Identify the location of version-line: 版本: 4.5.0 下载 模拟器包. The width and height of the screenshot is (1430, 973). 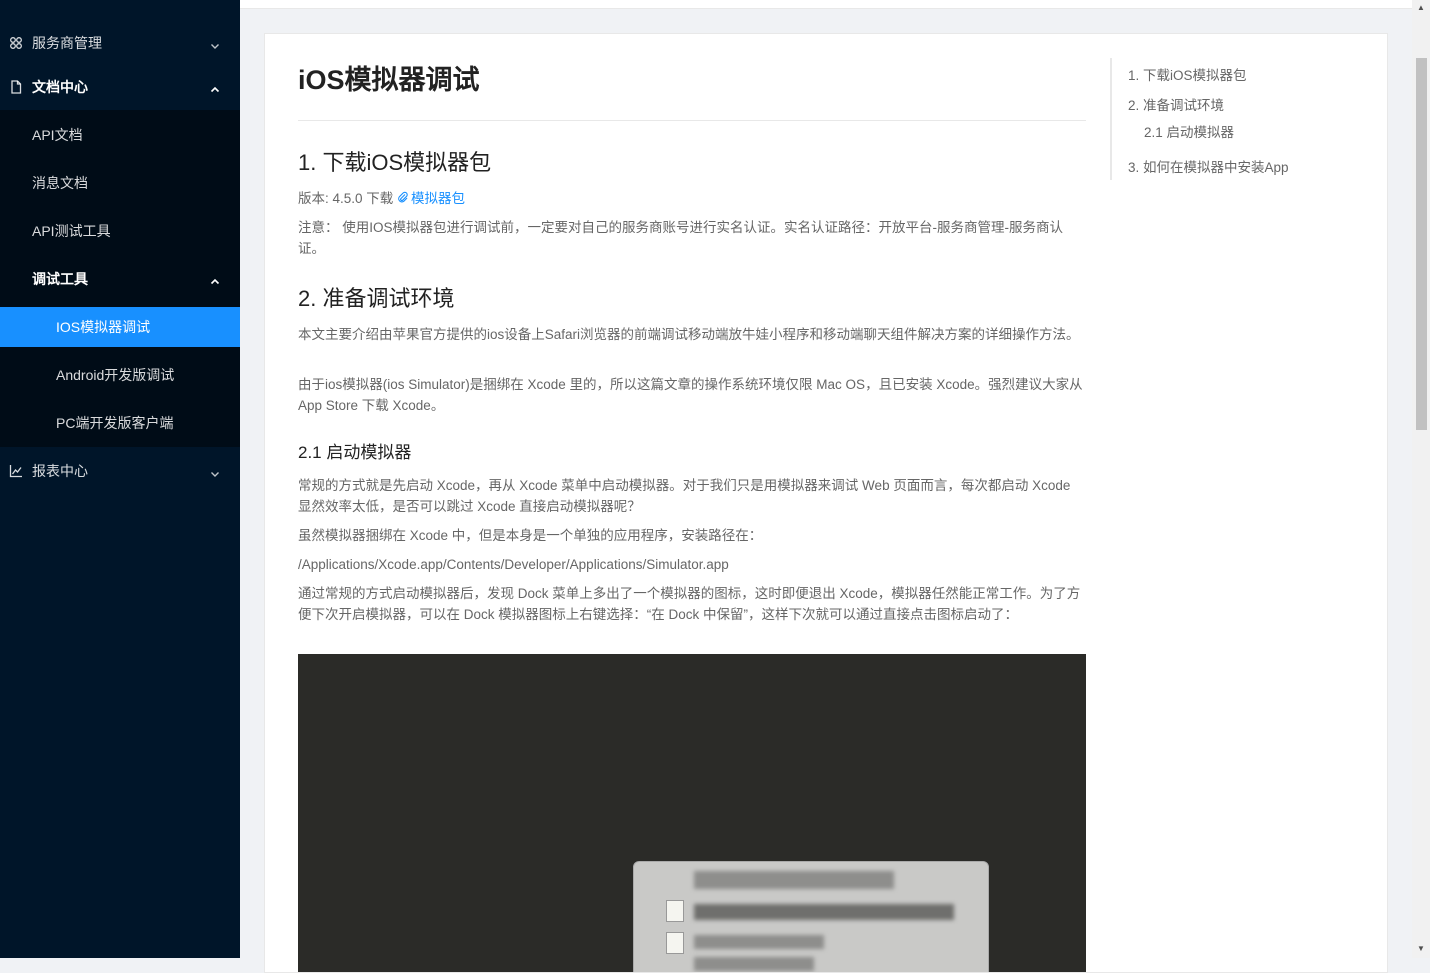
(692, 198).